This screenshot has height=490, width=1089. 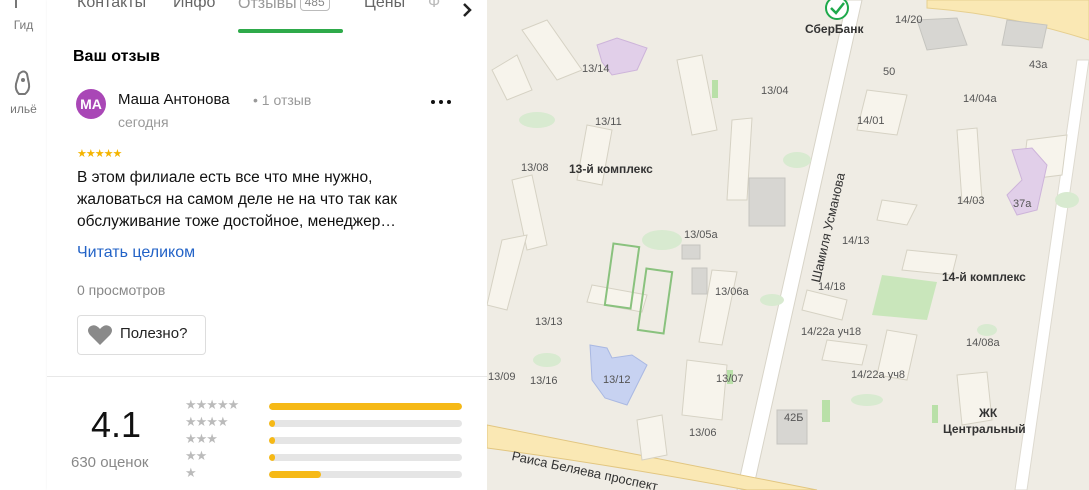 I want to click on building-label: 13/08, so click(x=535, y=168).